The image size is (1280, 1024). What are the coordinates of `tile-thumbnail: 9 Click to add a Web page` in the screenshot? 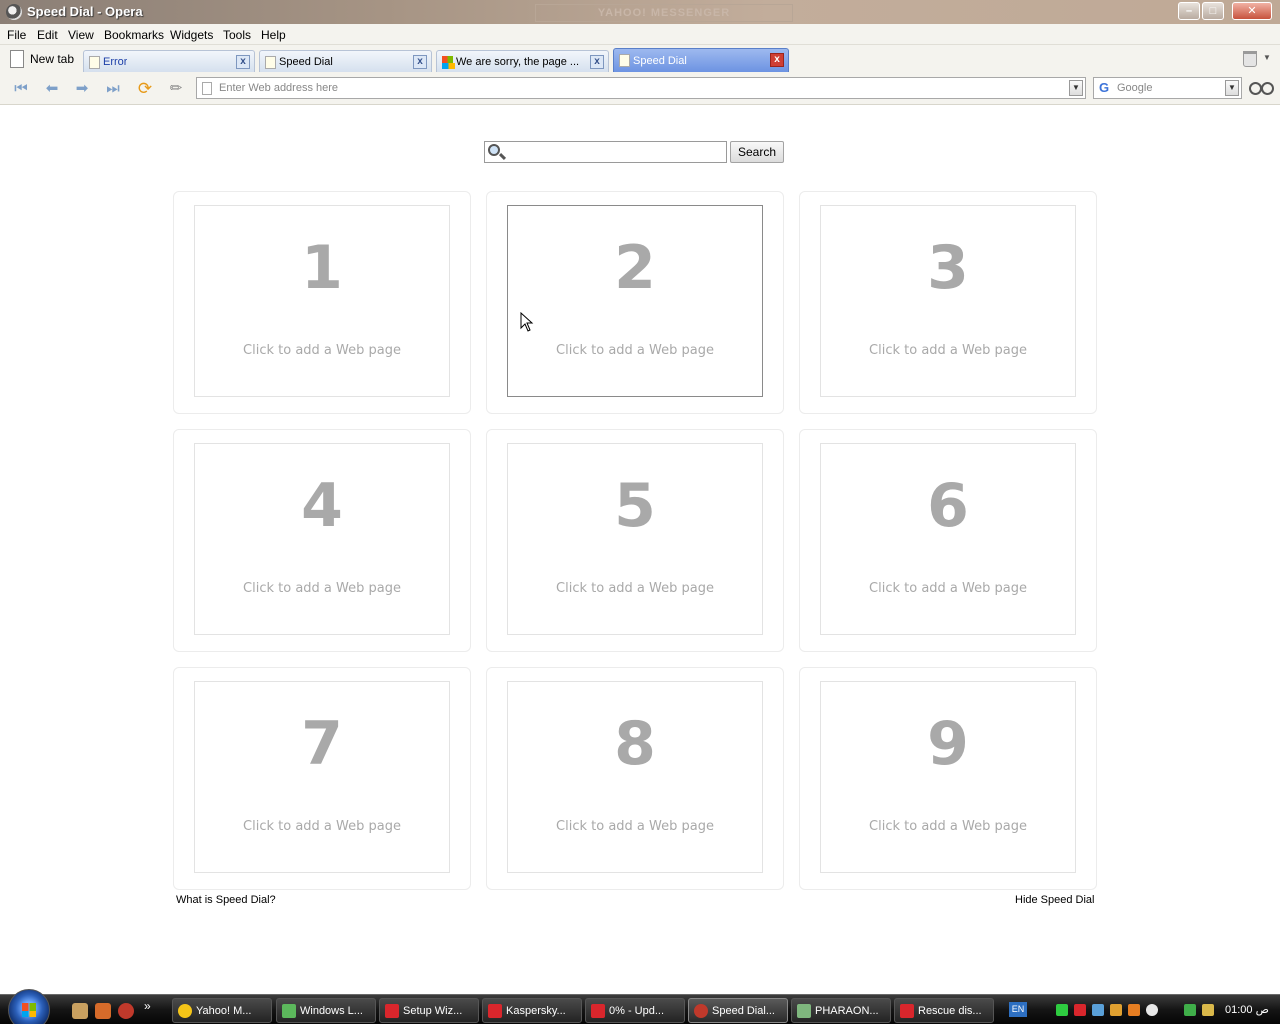 It's located at (948, 777).